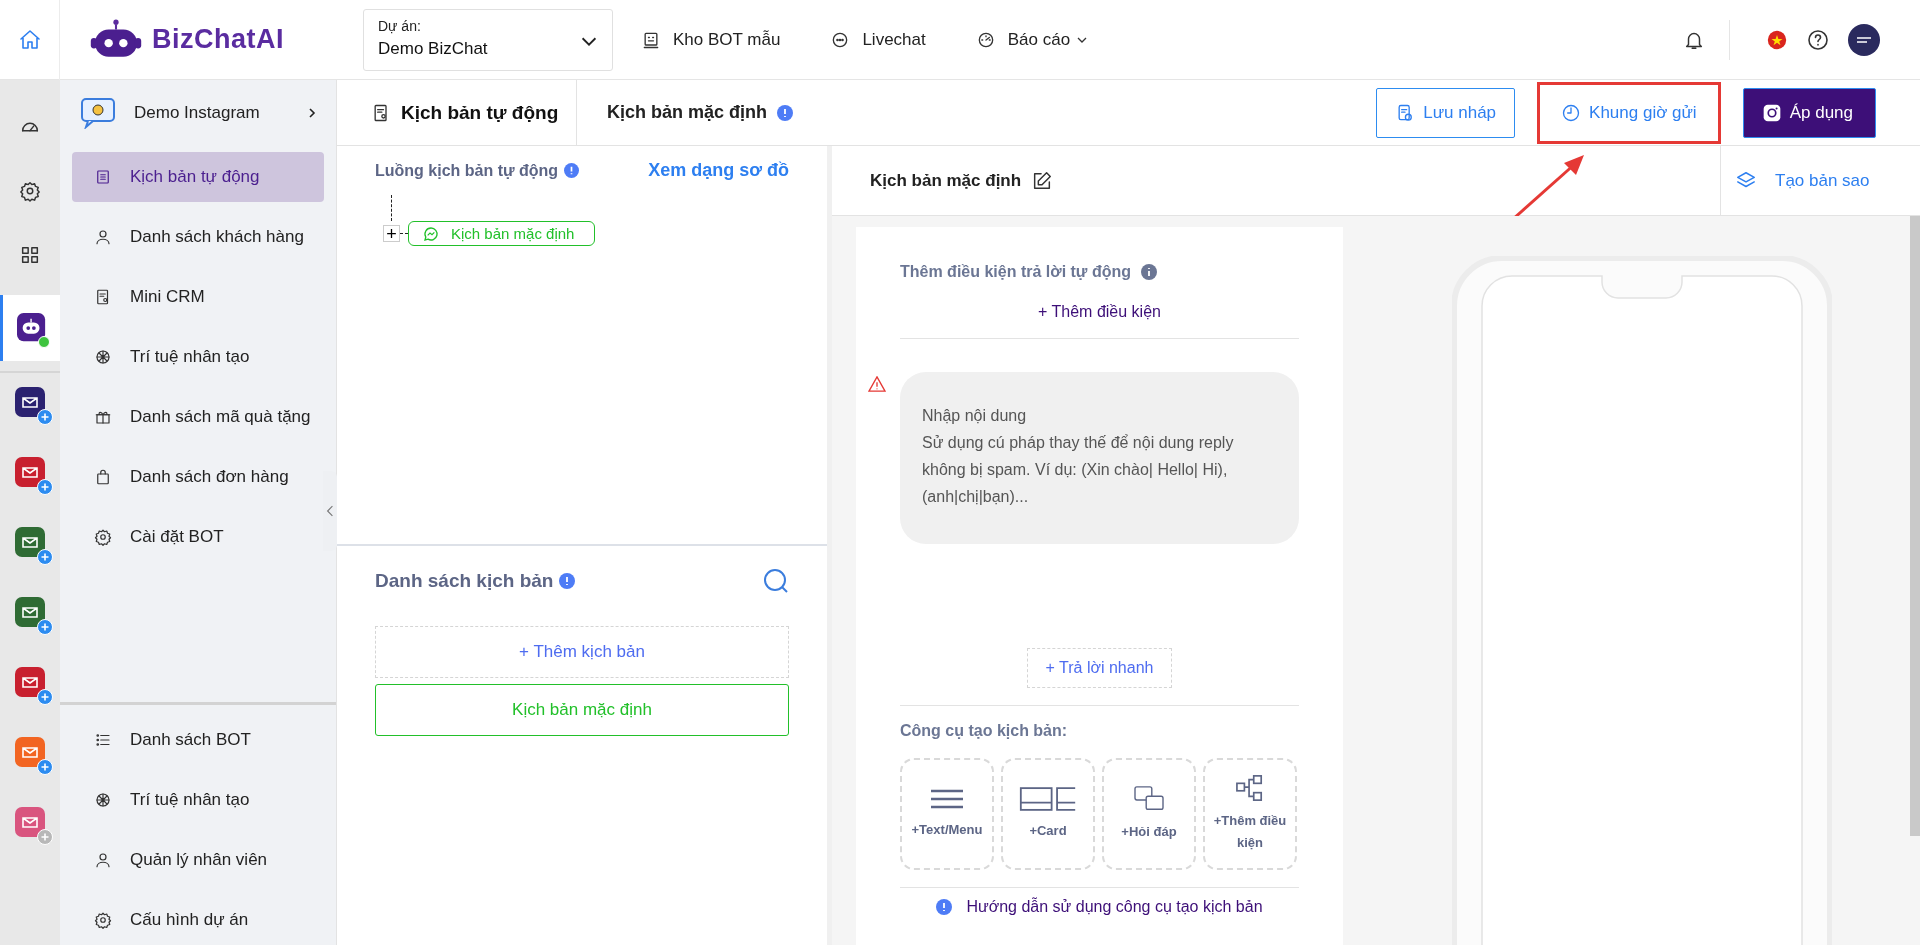 Image resolution: width=1920 pixels, height=945 pixels. Describe the element at coordinates (1809, 112) in the screenshot. I see `header-button: Áp dụng` at that location.